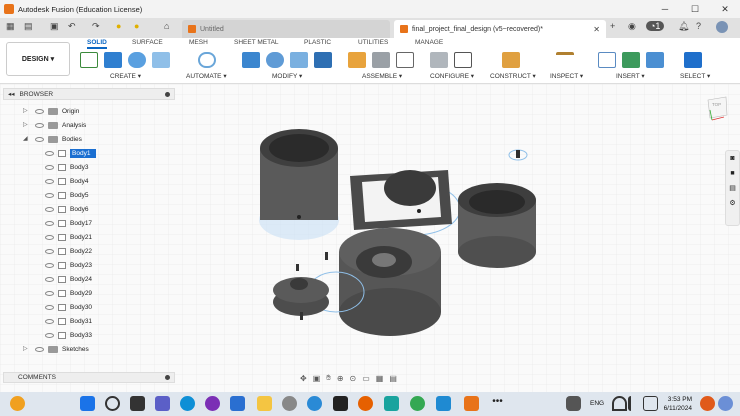 This screenshot has height=416, width=740. I want to click on tab-plastic: PLASTIC, so click(317, 42).